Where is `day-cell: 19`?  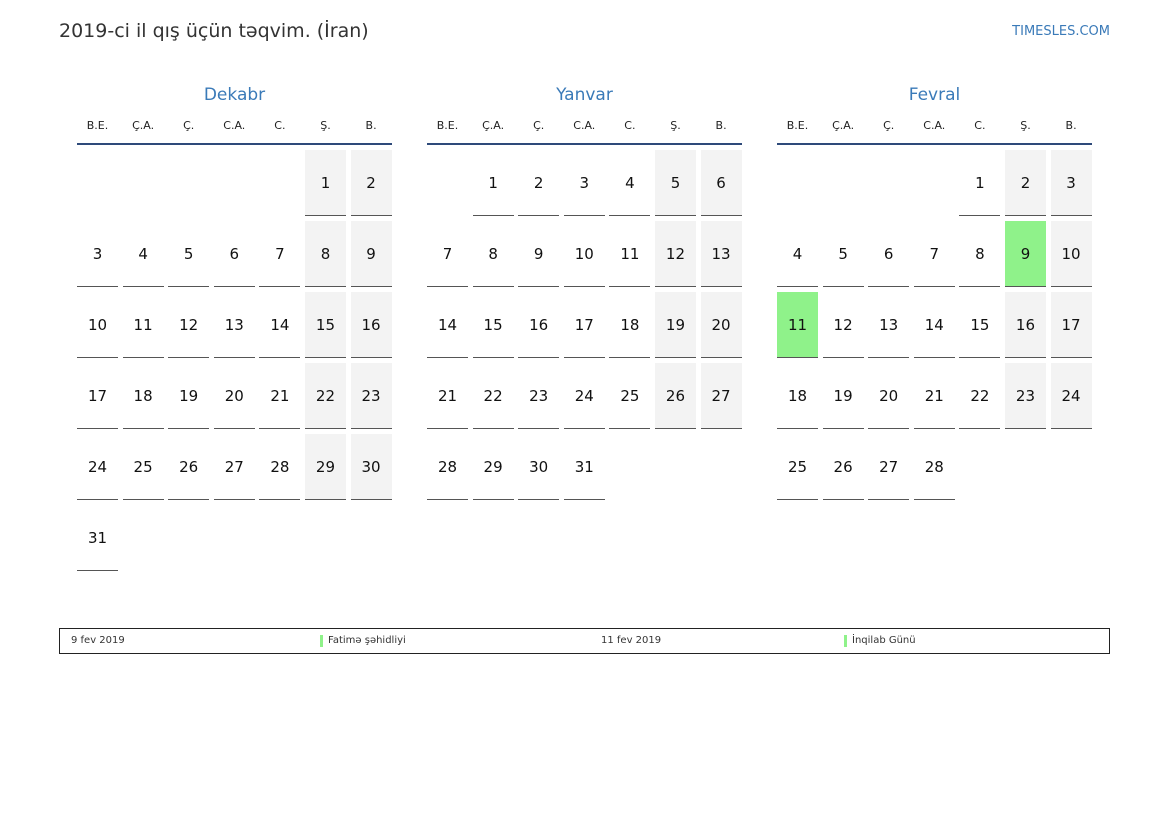 day-cell: 19 is located at coordinates (189, 396).